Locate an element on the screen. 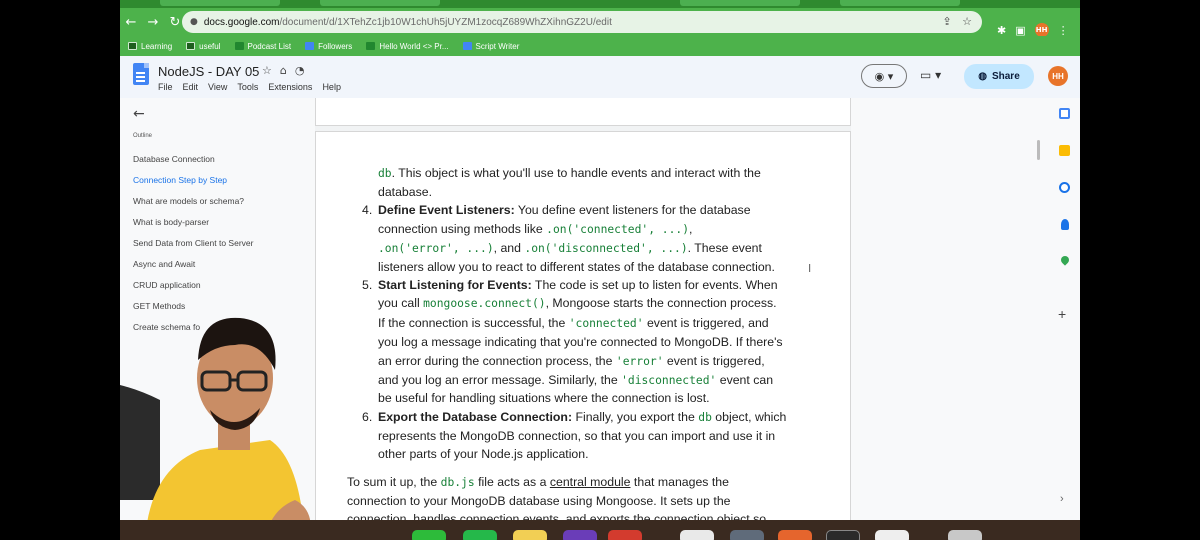 This screenshot has height=540, width=1200. code-span: .on('disconnected', ...) is located at coordinates (606, 248).